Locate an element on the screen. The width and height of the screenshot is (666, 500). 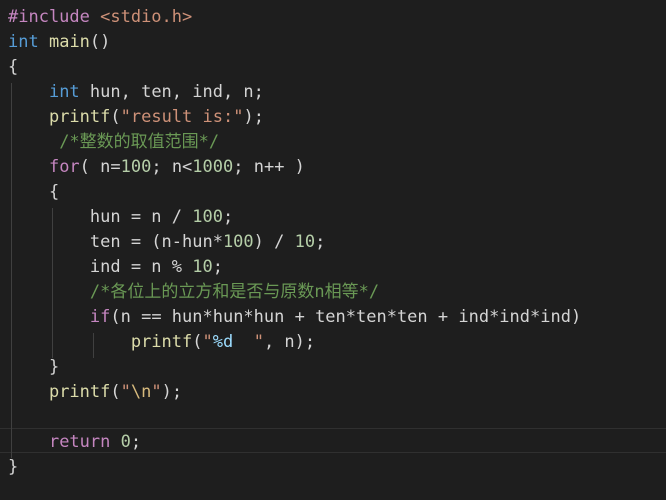
code-line: printf("%d ", n); is located at coordinates (157, 342).